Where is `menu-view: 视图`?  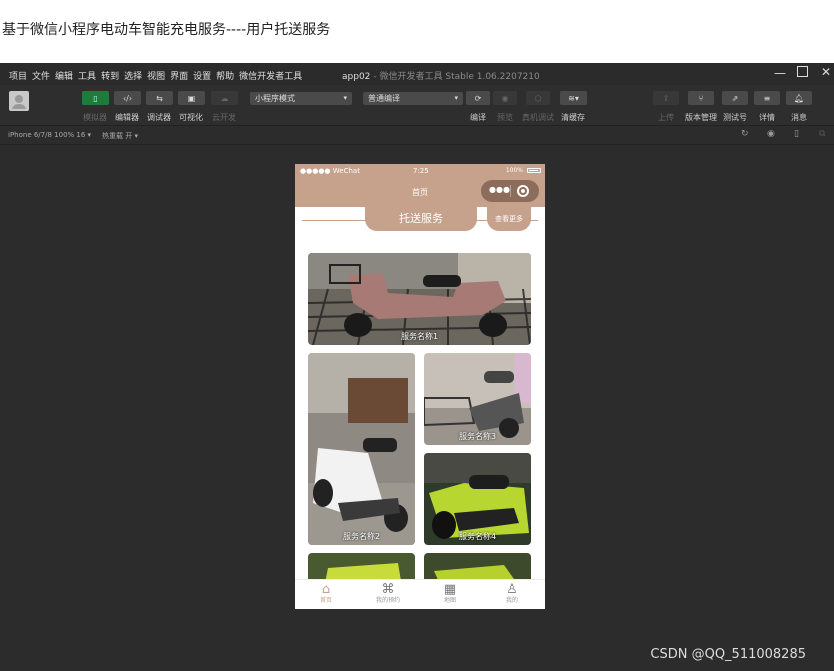
menu-view: 视图 is located at coordinates (156, 75).